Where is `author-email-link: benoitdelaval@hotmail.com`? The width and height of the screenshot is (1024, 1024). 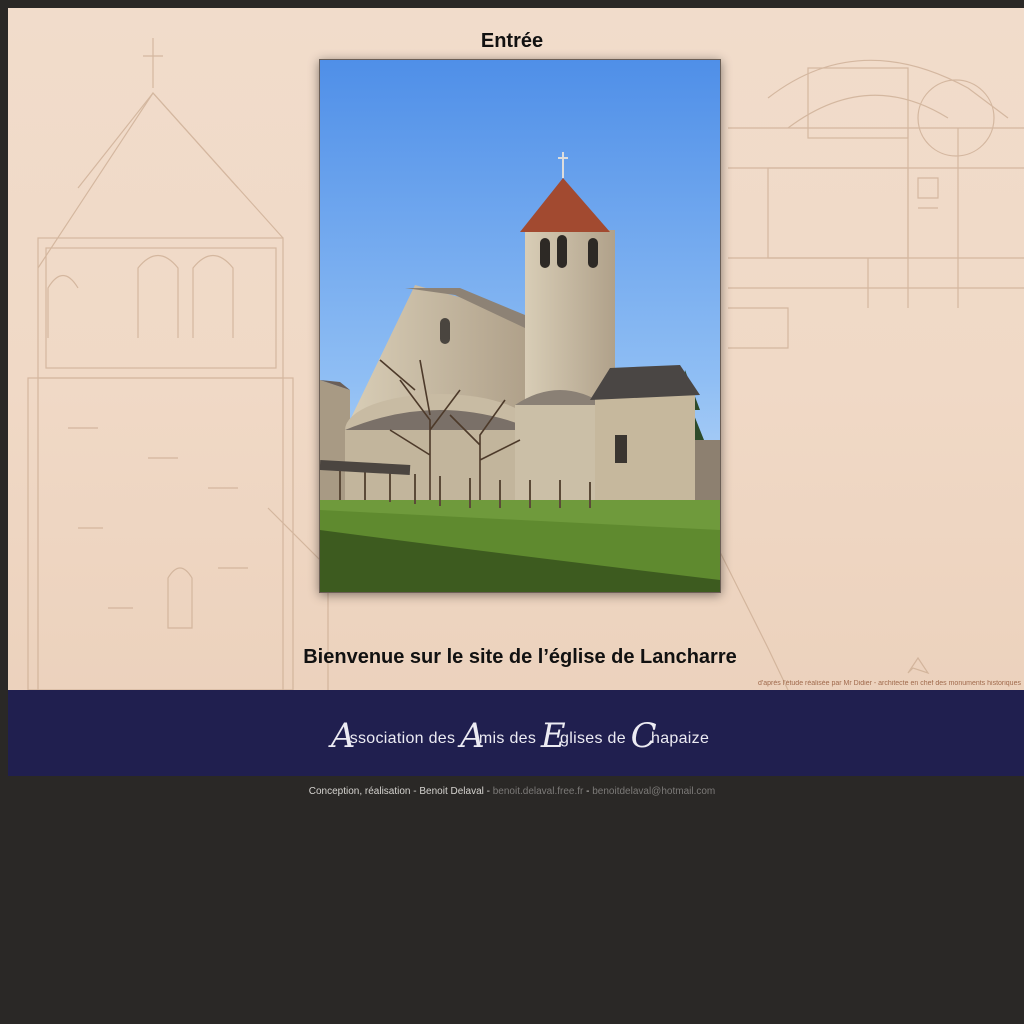
author-email-link: benoitdelaval@hotmail.com is located at coordinates (653, 791).